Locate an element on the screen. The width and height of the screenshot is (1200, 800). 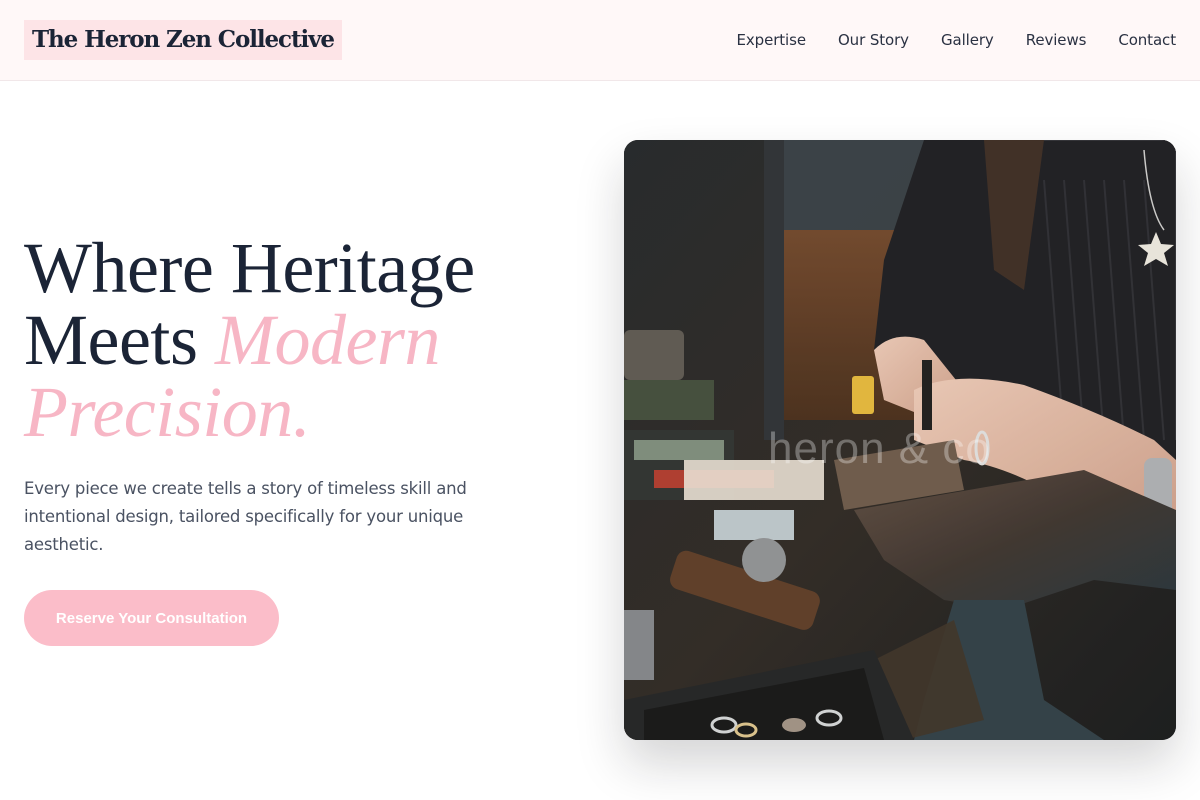
nav-link-expertise: Expertise is located at coordinates (772, 40).